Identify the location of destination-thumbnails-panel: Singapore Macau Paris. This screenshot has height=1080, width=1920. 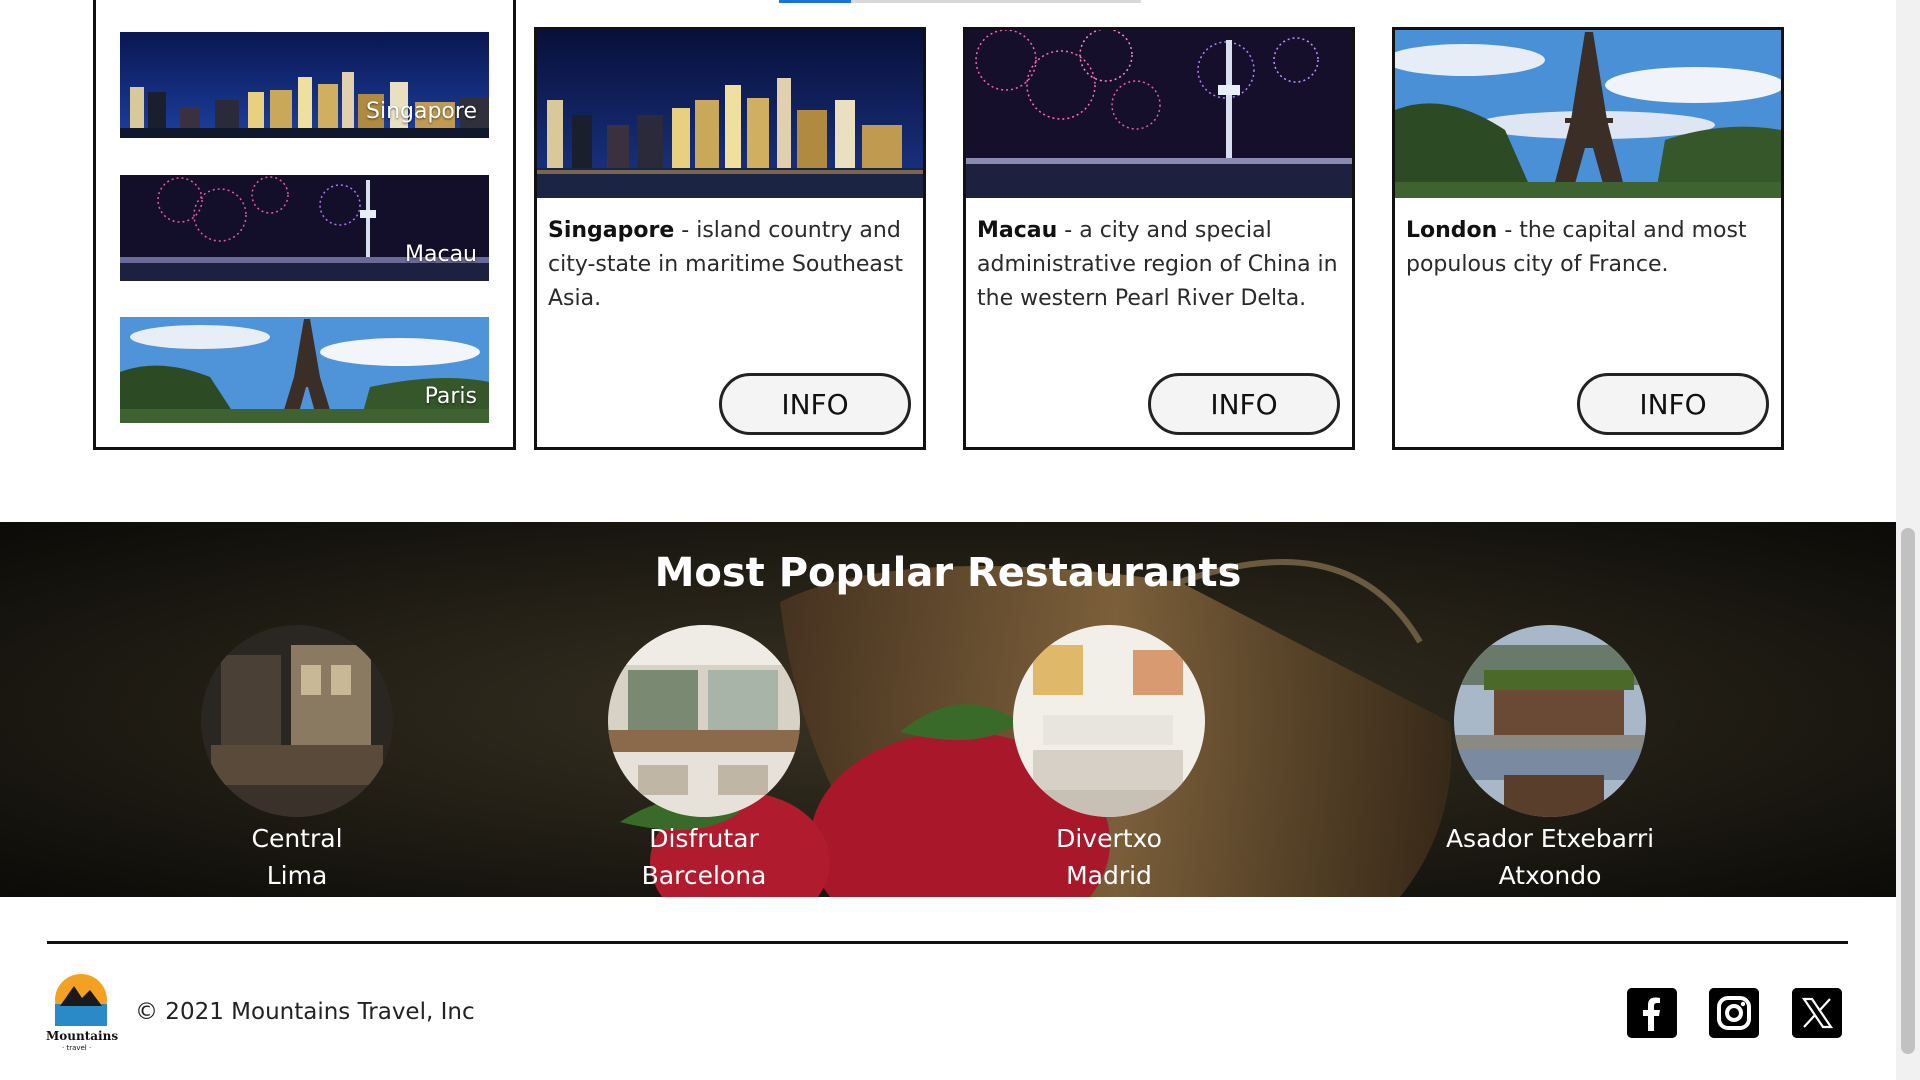
(304, 225).